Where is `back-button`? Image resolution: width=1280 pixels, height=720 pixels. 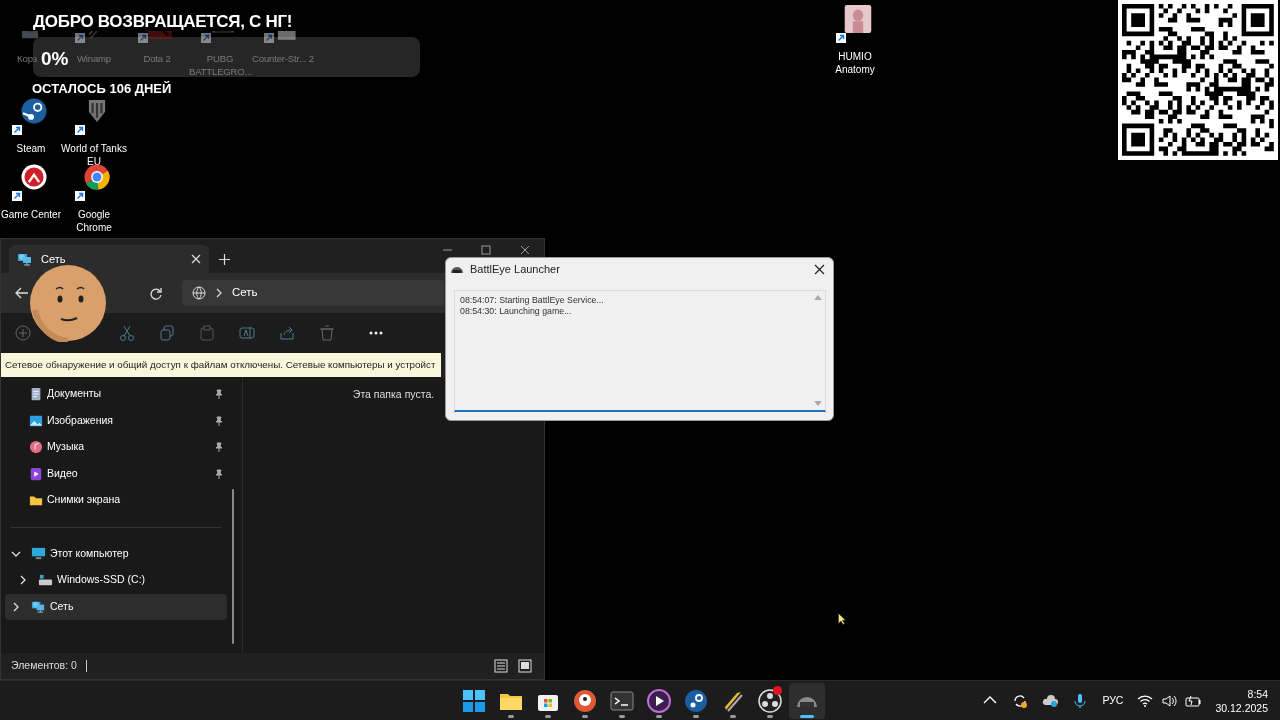
back-button is located at coordinates (22, 293).